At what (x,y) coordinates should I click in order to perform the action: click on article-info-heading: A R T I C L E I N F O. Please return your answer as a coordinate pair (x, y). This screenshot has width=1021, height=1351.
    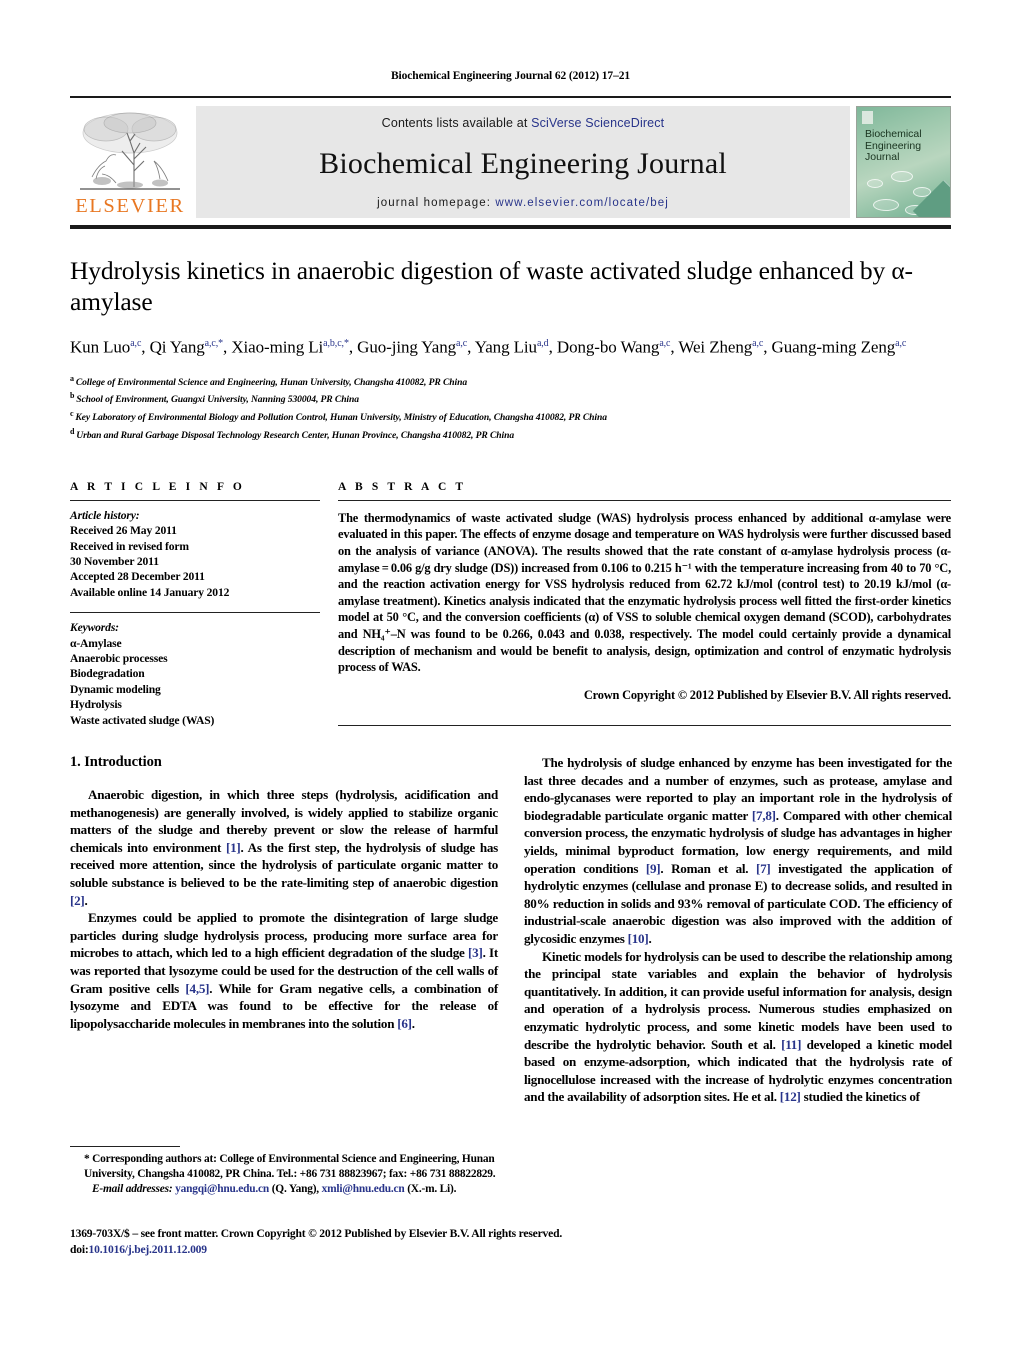
    Looking at the image, I should click on (157, 486).